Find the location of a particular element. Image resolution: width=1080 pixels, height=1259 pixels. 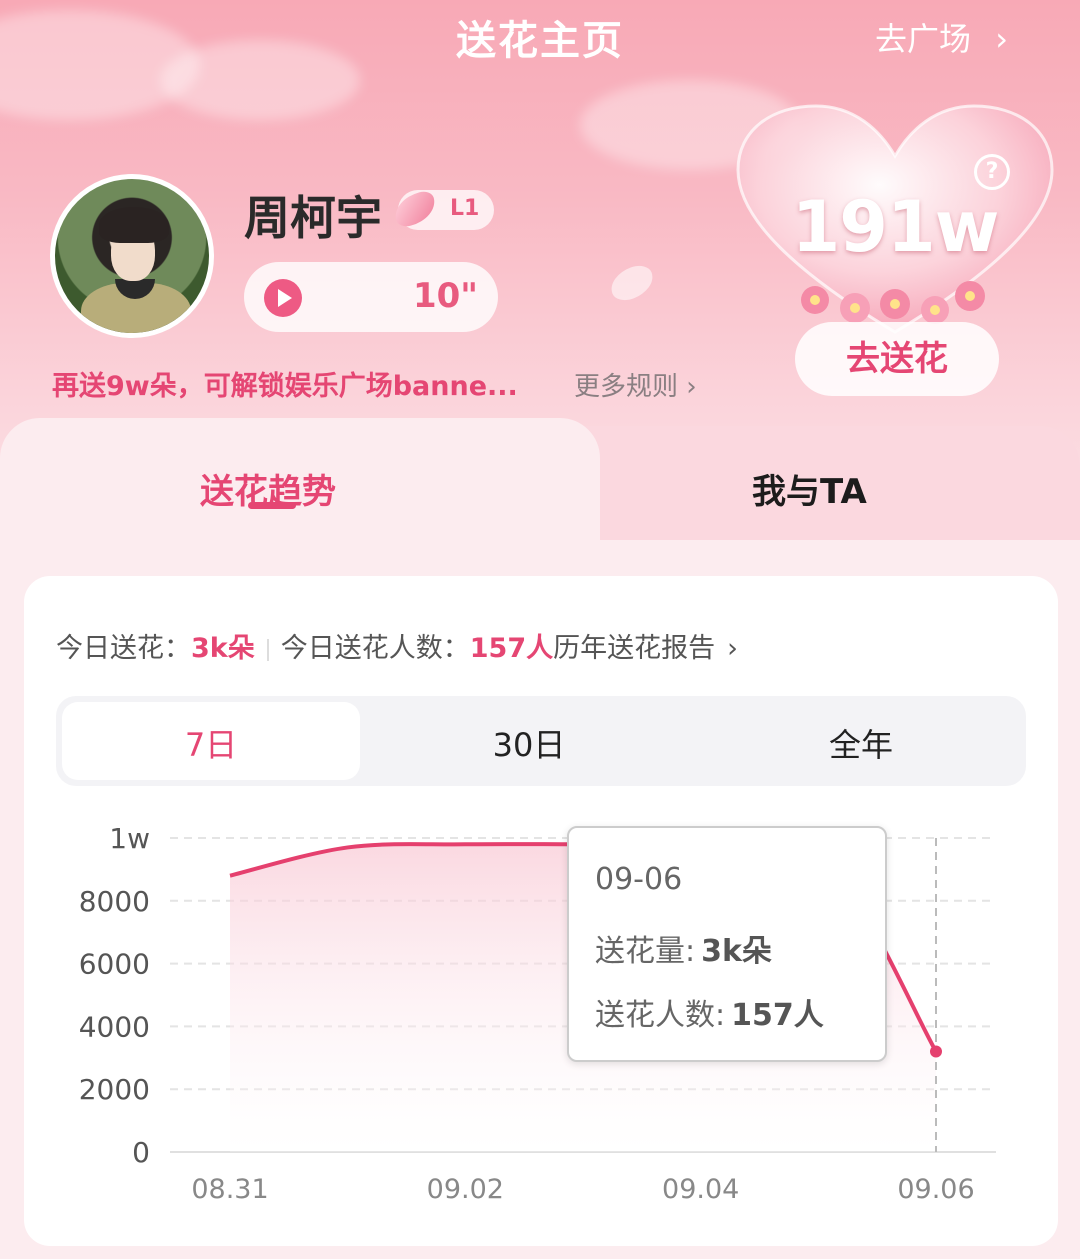

tooltip-date: 09-06 is located at coordinates (639, 879).